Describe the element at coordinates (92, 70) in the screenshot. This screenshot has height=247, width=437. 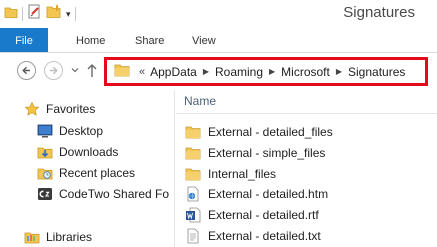
I see `up-arrow-icon` at that location.